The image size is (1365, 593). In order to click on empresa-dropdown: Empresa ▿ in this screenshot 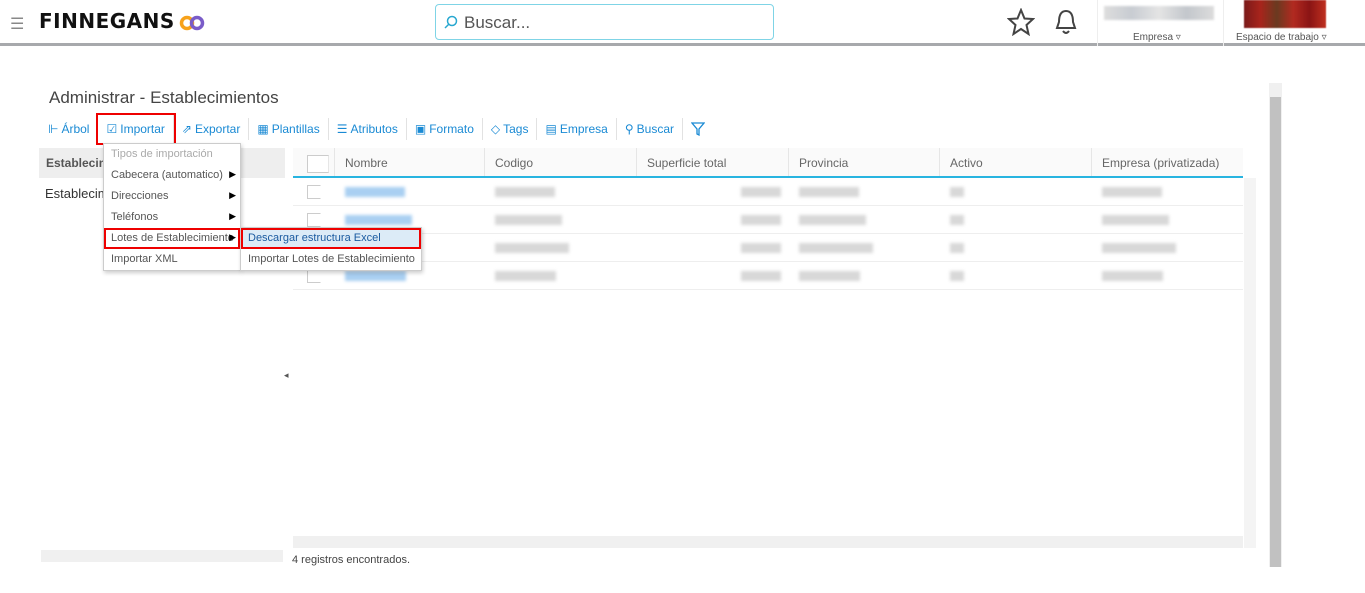, I will do `click(1157, 37)`.